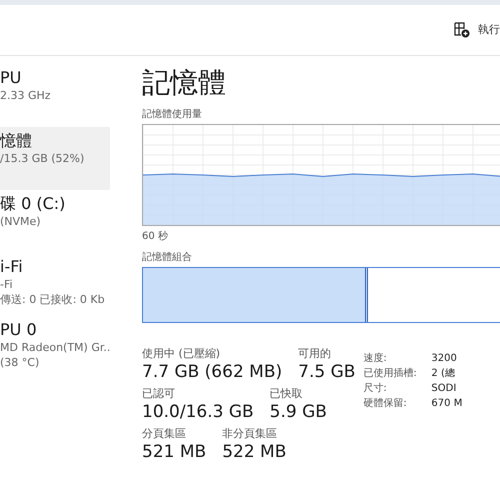 The height and width of the screenshot is (500, 500). Describe the element at coordinates (53, 299) in the screenshot. I see `item-detail: 傳送: 0 已接收: 0 Kb` at that location.